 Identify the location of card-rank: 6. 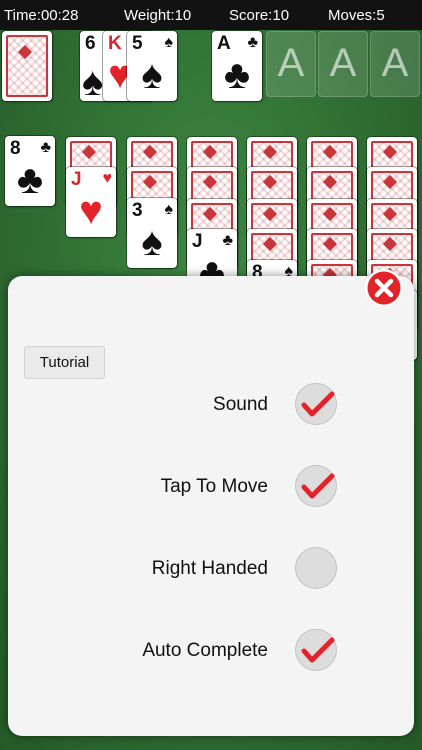
(90, 43).